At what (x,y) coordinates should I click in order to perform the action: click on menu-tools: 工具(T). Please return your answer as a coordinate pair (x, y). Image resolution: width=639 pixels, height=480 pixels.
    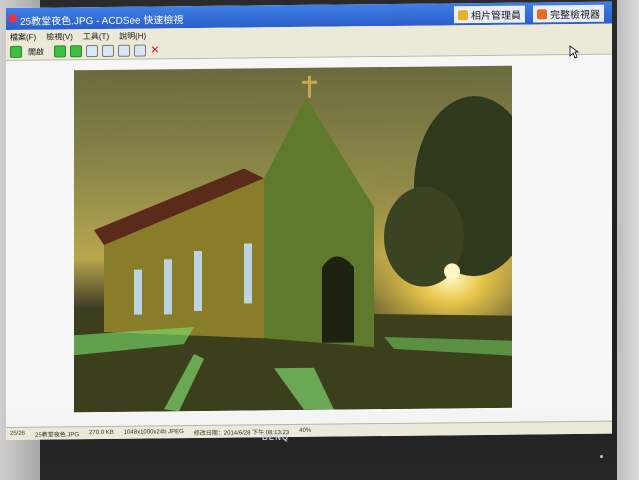
    Looking at the image, I should click on (96, 35).